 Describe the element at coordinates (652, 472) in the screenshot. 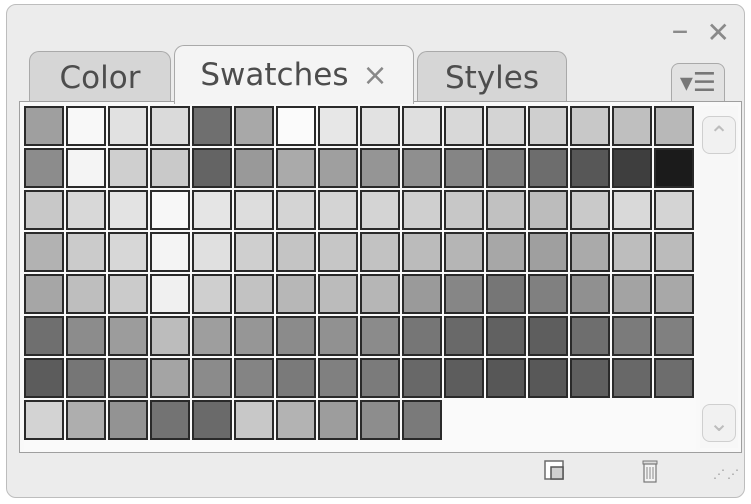

I see `delete-swatch-button` at that location.